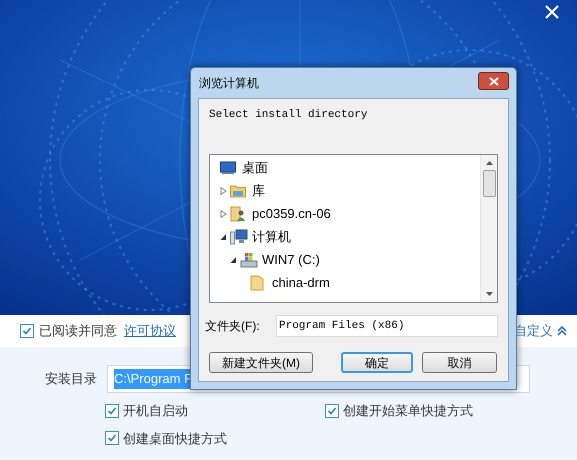  I want to click on scroll-down-icon, so click(489, 294).